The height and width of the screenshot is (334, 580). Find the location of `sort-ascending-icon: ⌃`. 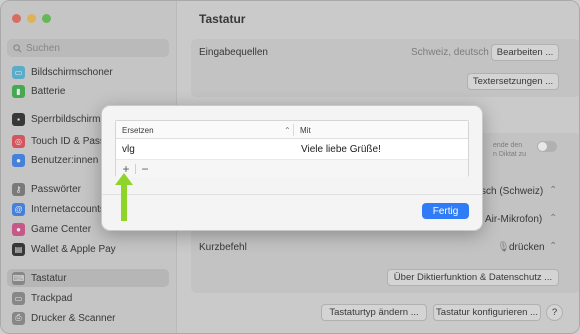

sort-ascending-icon: ⌃ is located at coordinates (287, 130).